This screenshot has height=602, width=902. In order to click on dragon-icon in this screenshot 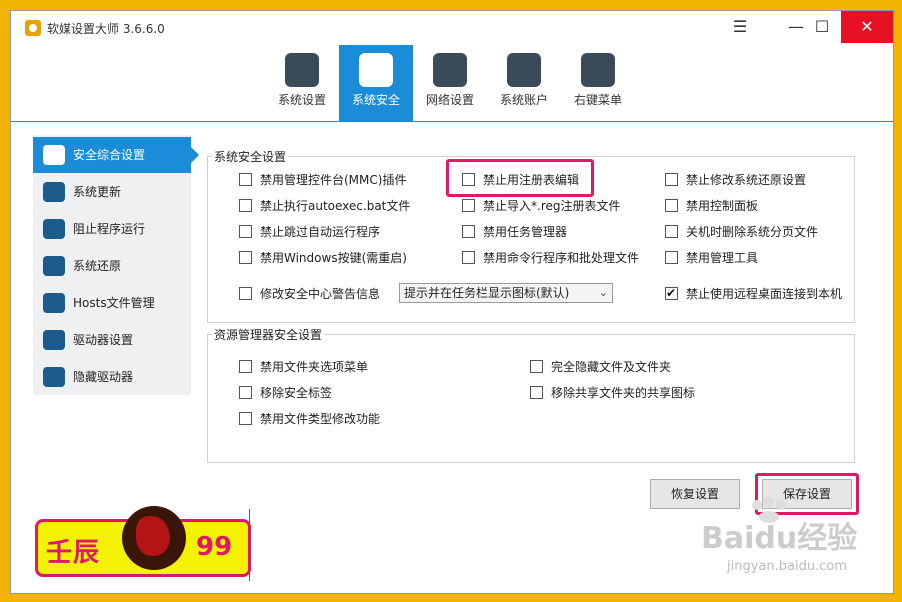, I will do `click(154, 538)`.